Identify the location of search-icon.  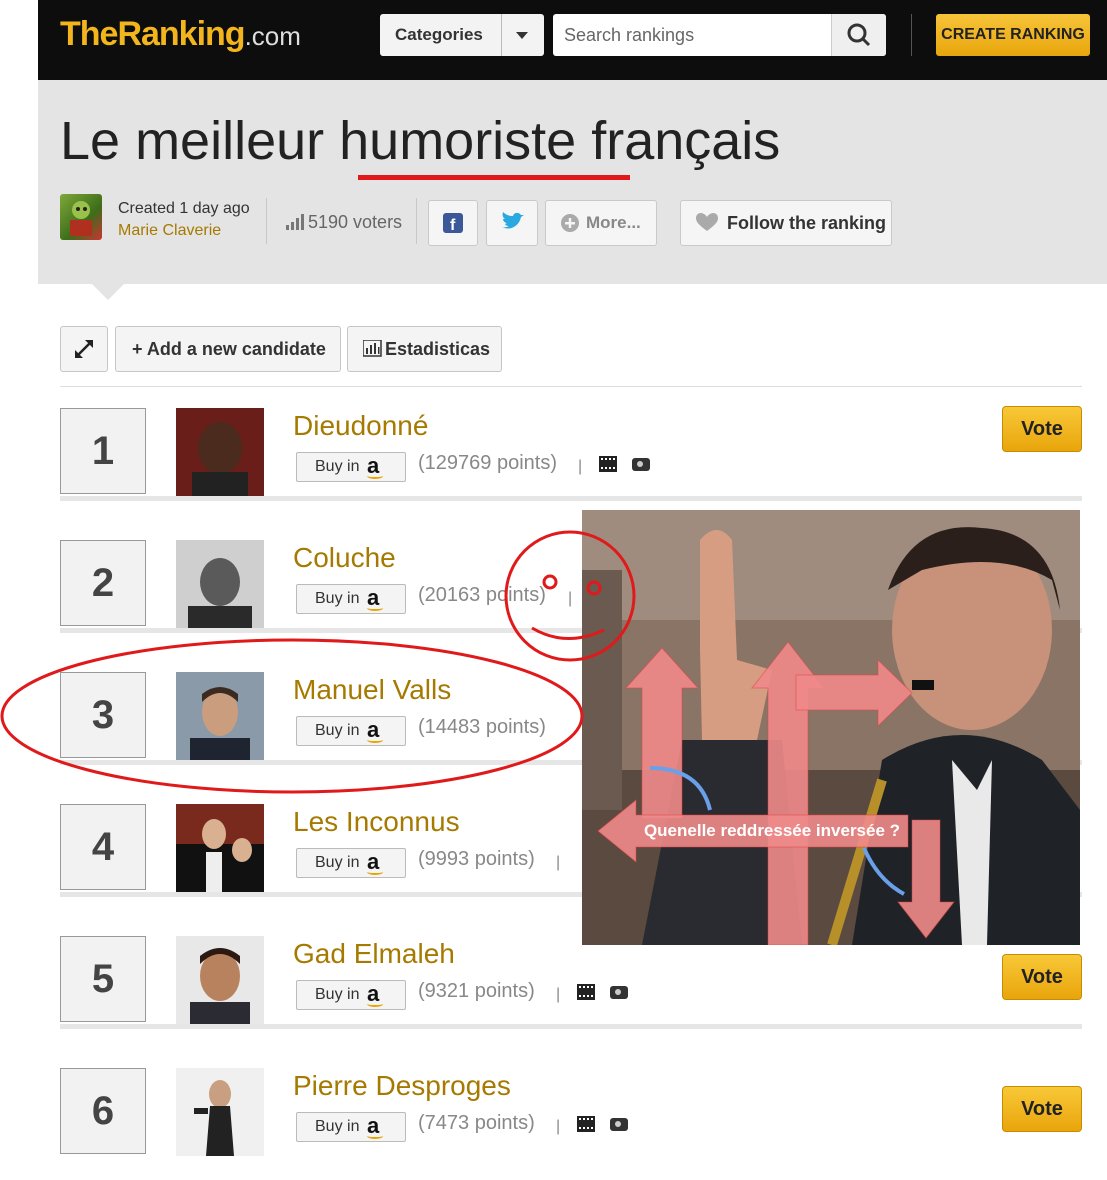
(859, 35).